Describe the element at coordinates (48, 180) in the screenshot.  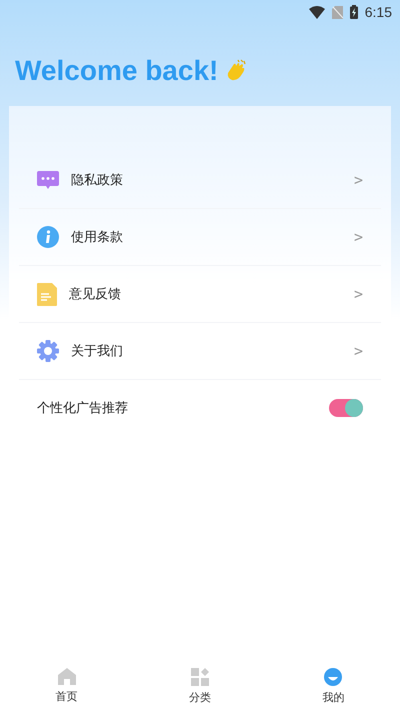
I see `chat-icon` at that location.